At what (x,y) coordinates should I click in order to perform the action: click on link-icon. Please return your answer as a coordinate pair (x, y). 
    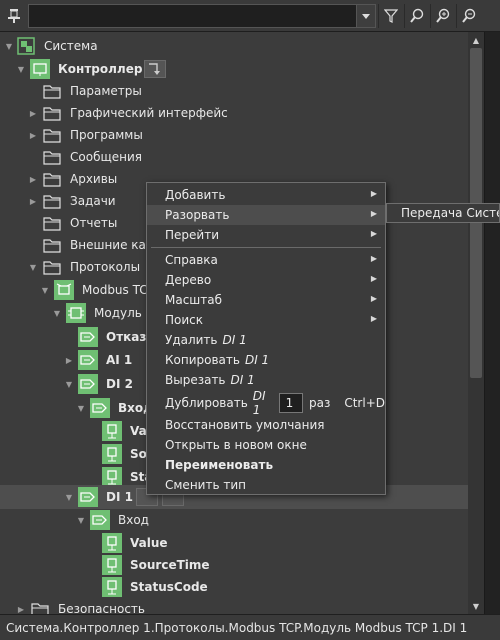
    Looking at the image, I should click on (155, 69).